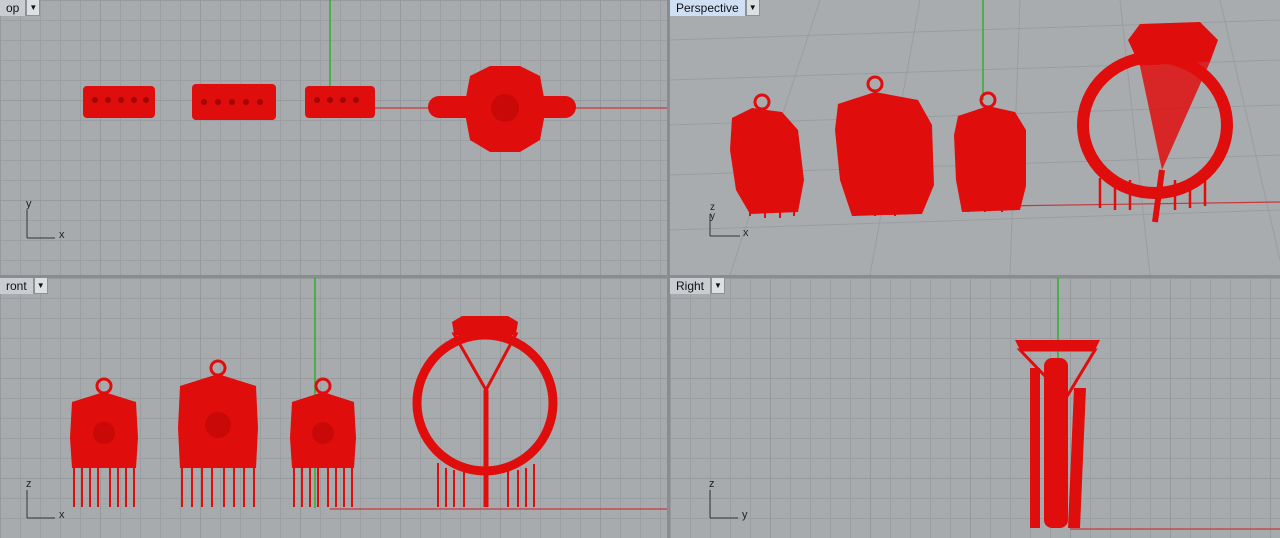 The height and width of the screenshot is (538, 1280). Describe the element at coordinates (884, 145) in the screenshot. I see `earring-2-persp` at that location.